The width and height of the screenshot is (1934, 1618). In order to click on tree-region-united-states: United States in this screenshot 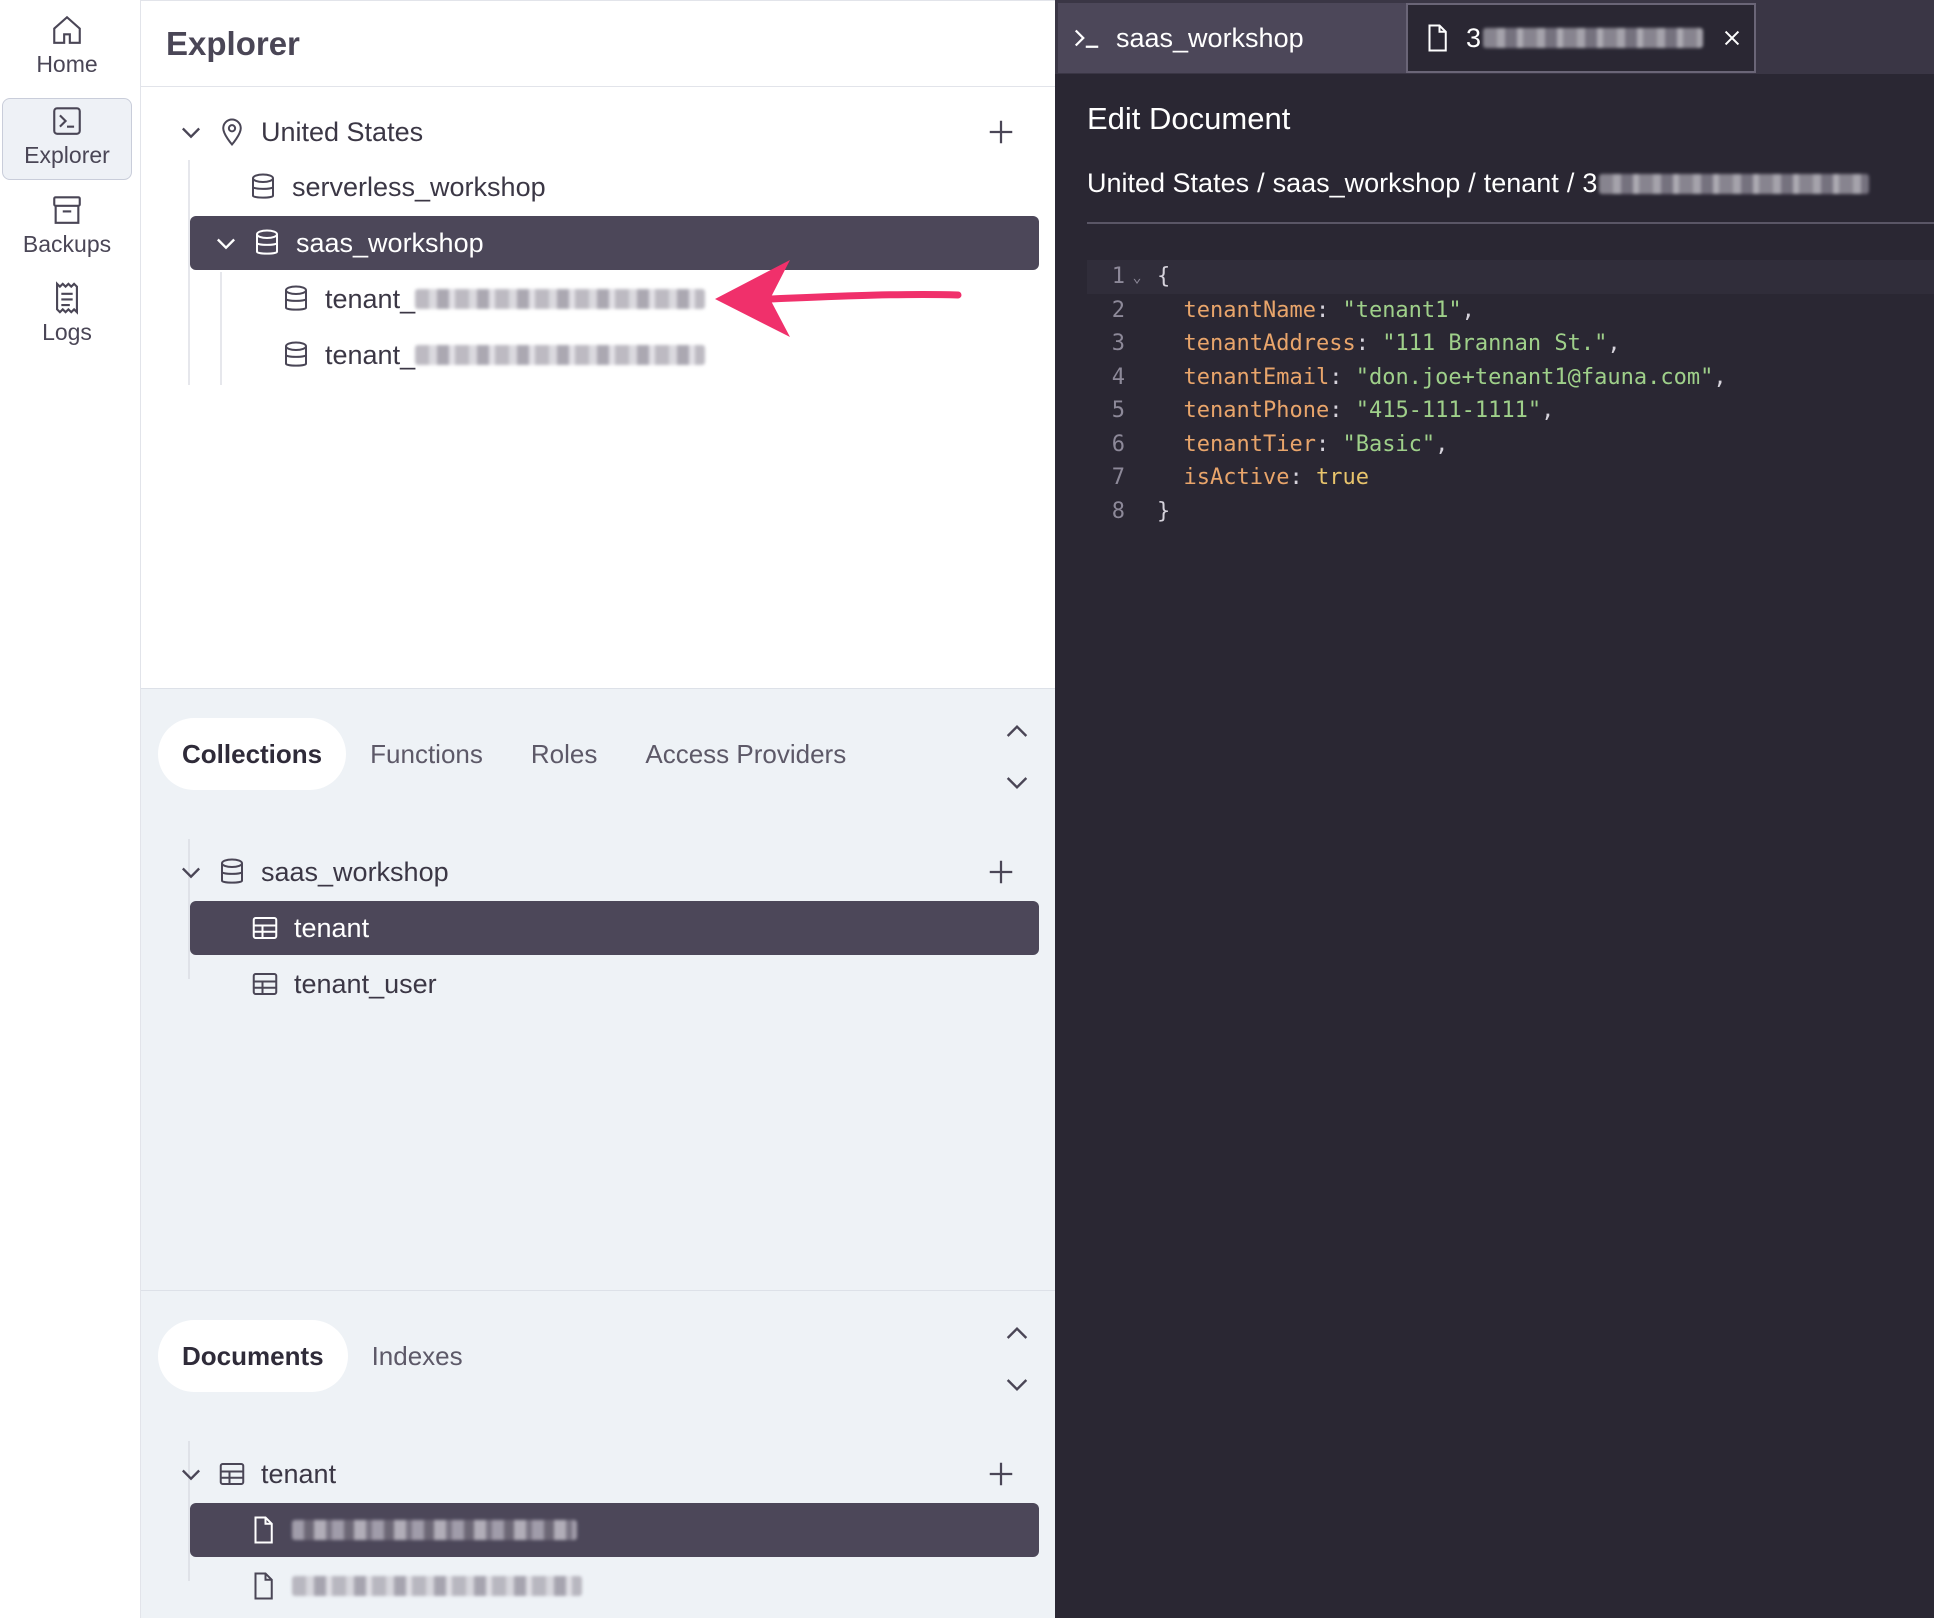, I will do `click(547, 132)`.